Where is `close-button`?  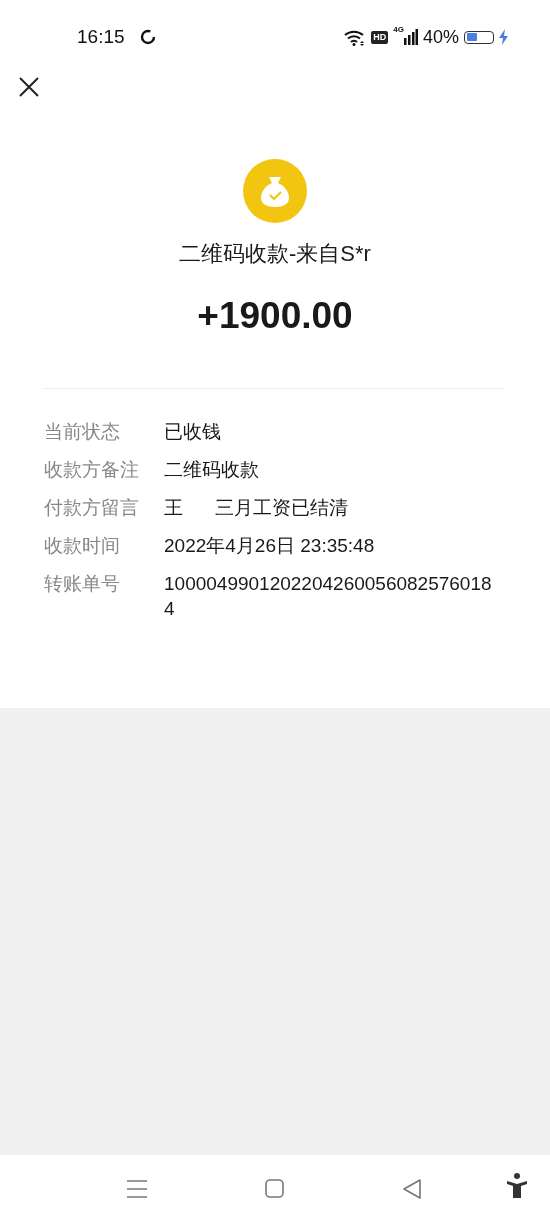
close-button is located at coordinates (29, 87).